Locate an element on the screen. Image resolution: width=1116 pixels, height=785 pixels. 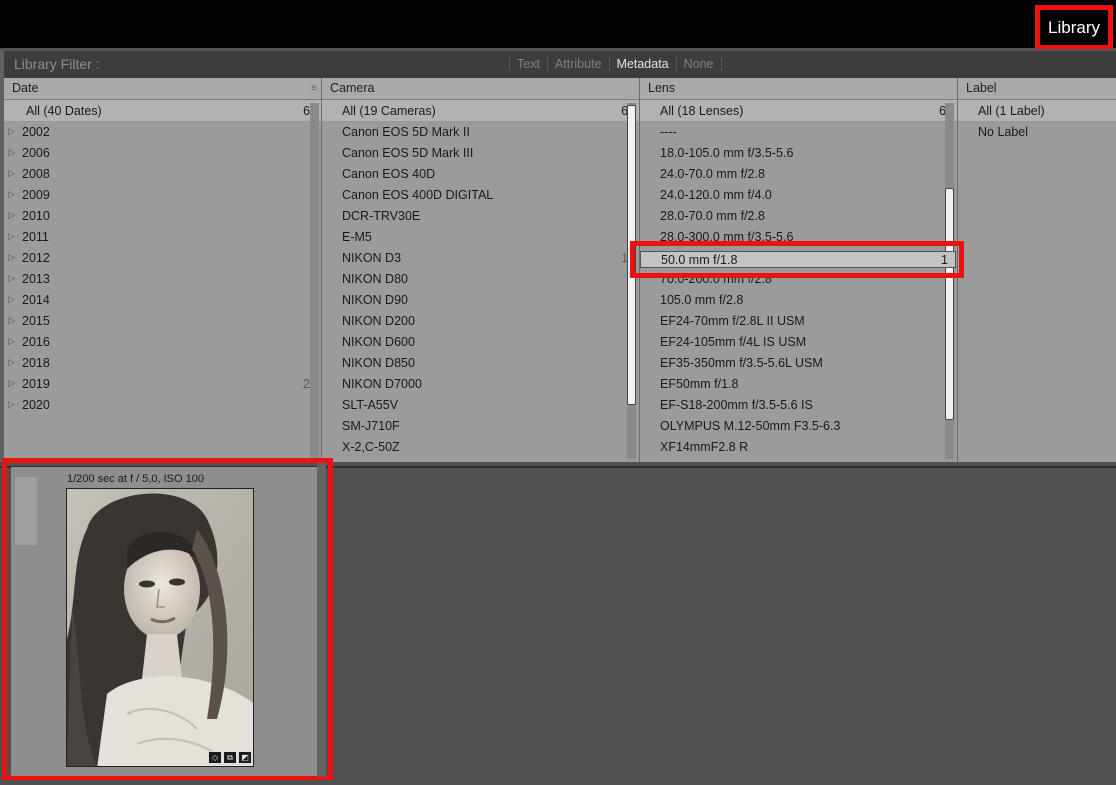
camera-list-item: Canon EOS 5D Mark III3 is located at coordinates (480, 152).